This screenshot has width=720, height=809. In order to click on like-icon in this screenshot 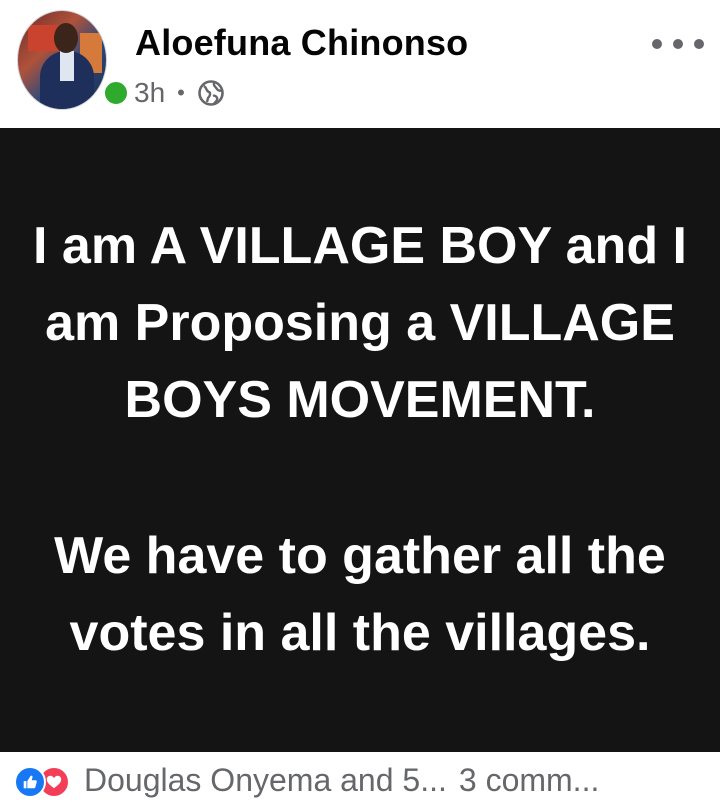, I will do `click(30, 781)`.